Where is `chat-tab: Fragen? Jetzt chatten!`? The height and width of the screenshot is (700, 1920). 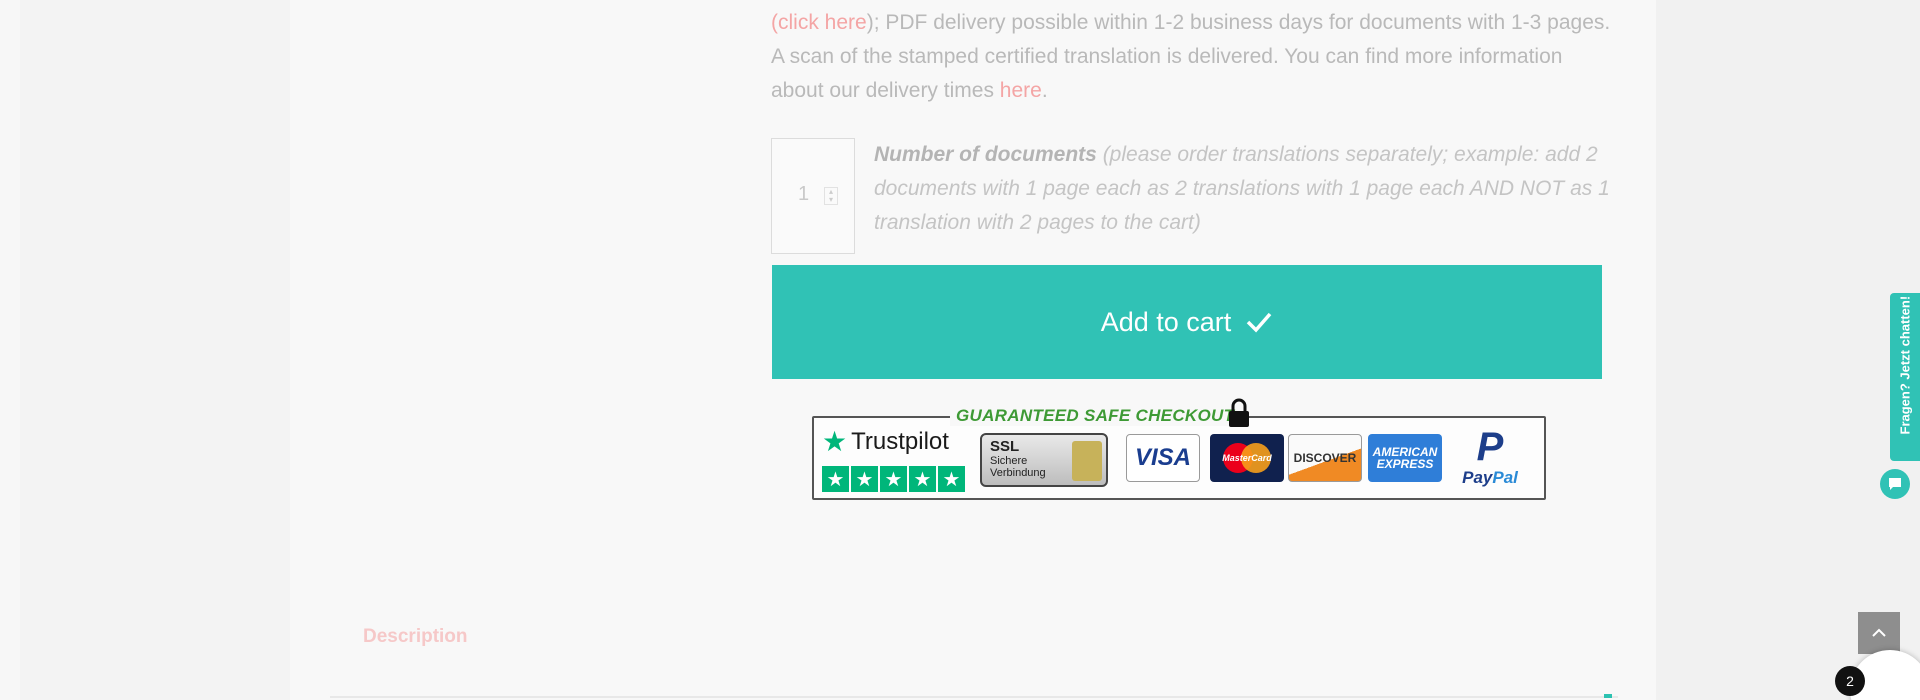
chat-tab: Fragen? Jetzt chatten! is located at coordinates (1905, 377).